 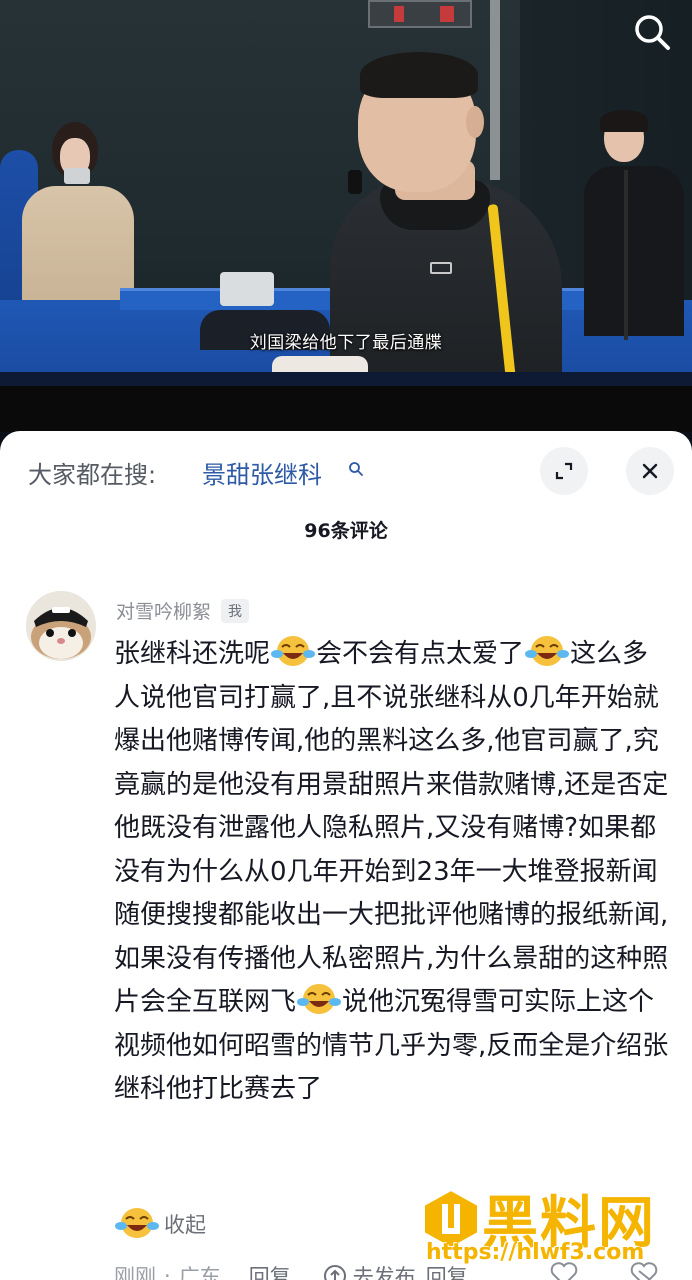 I want to click on trending-query-link: 景甜张继科, so click(x=262, y=472).